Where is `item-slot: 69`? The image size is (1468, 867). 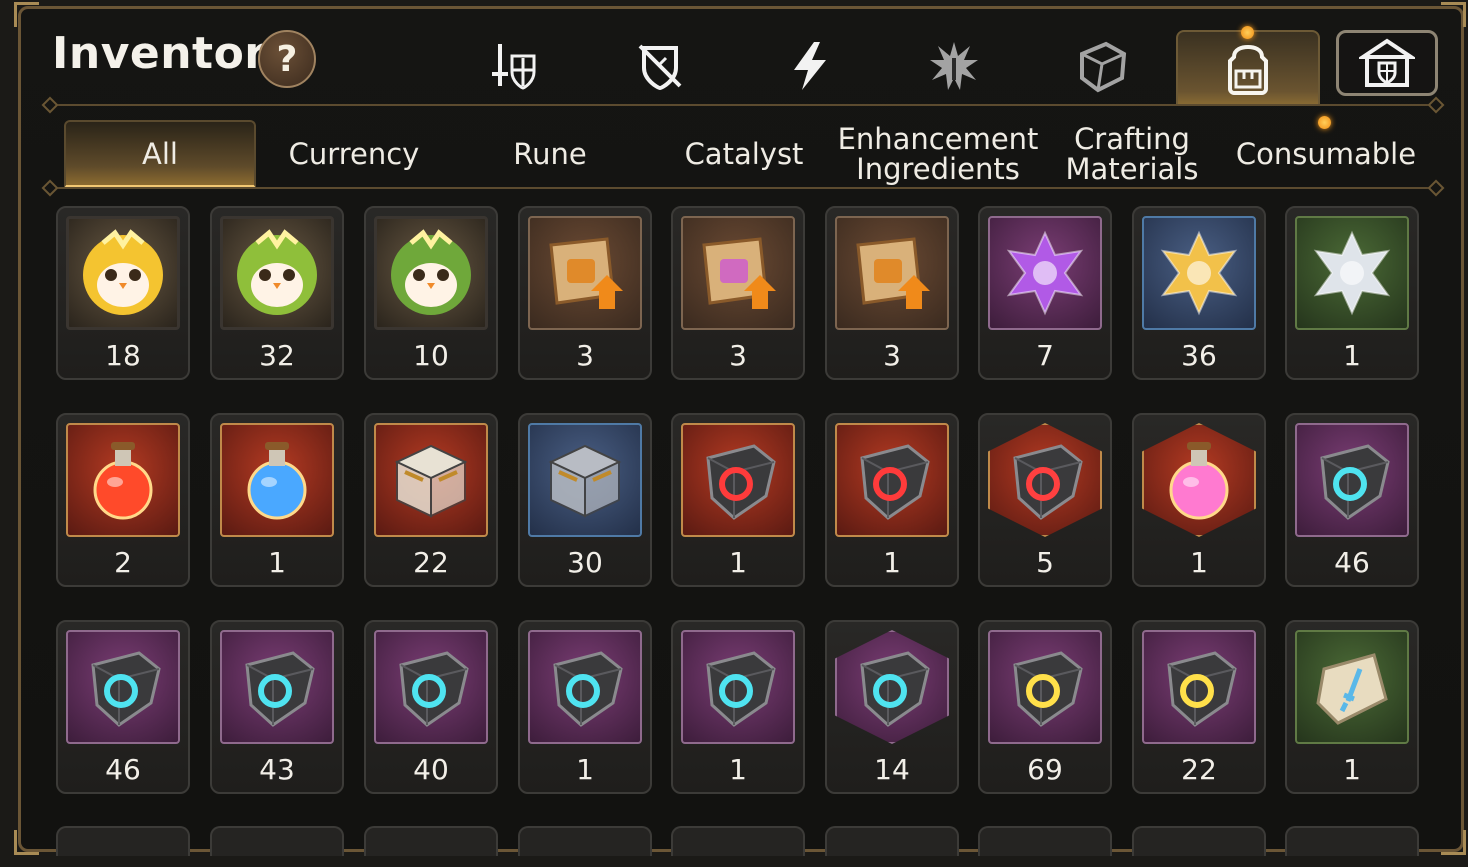 item-slot: 69 is located at coordinates (1045, 707).